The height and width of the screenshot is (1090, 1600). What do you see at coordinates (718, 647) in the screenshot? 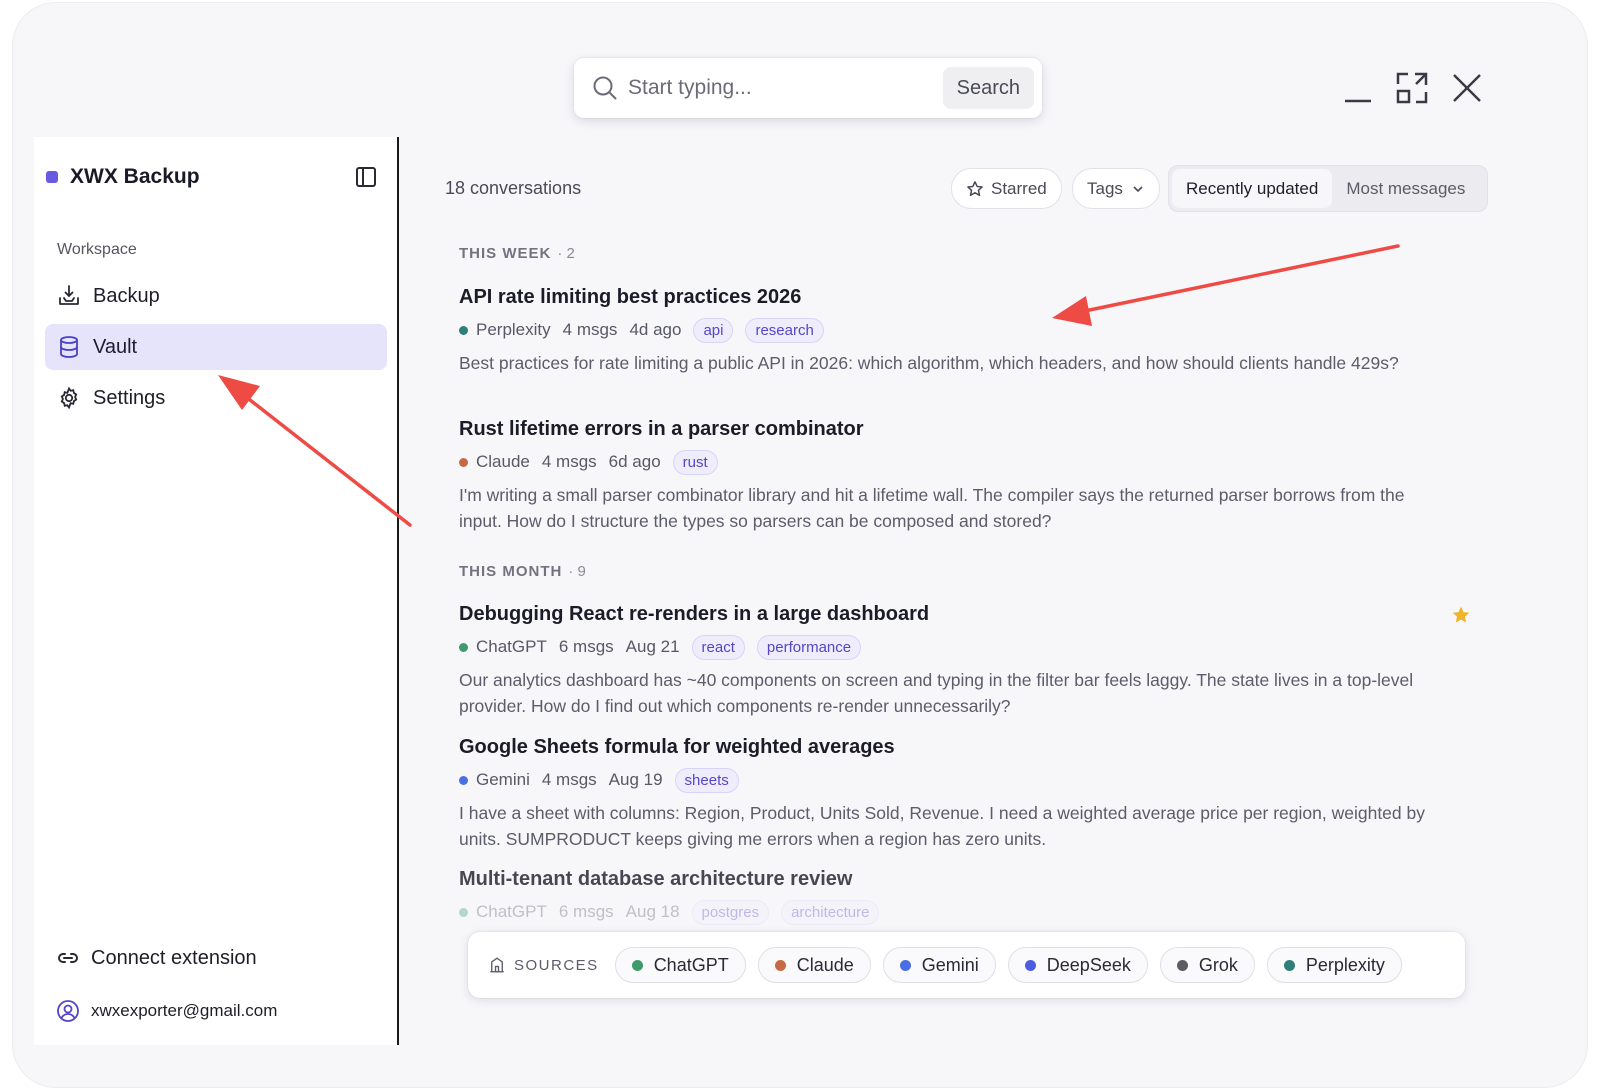
I see `tag-badge: react` at bounding box center [718, 647].